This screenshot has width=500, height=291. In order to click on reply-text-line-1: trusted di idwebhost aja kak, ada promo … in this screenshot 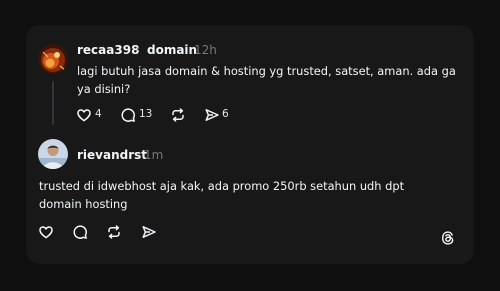, I will do `click(222, 186)`.